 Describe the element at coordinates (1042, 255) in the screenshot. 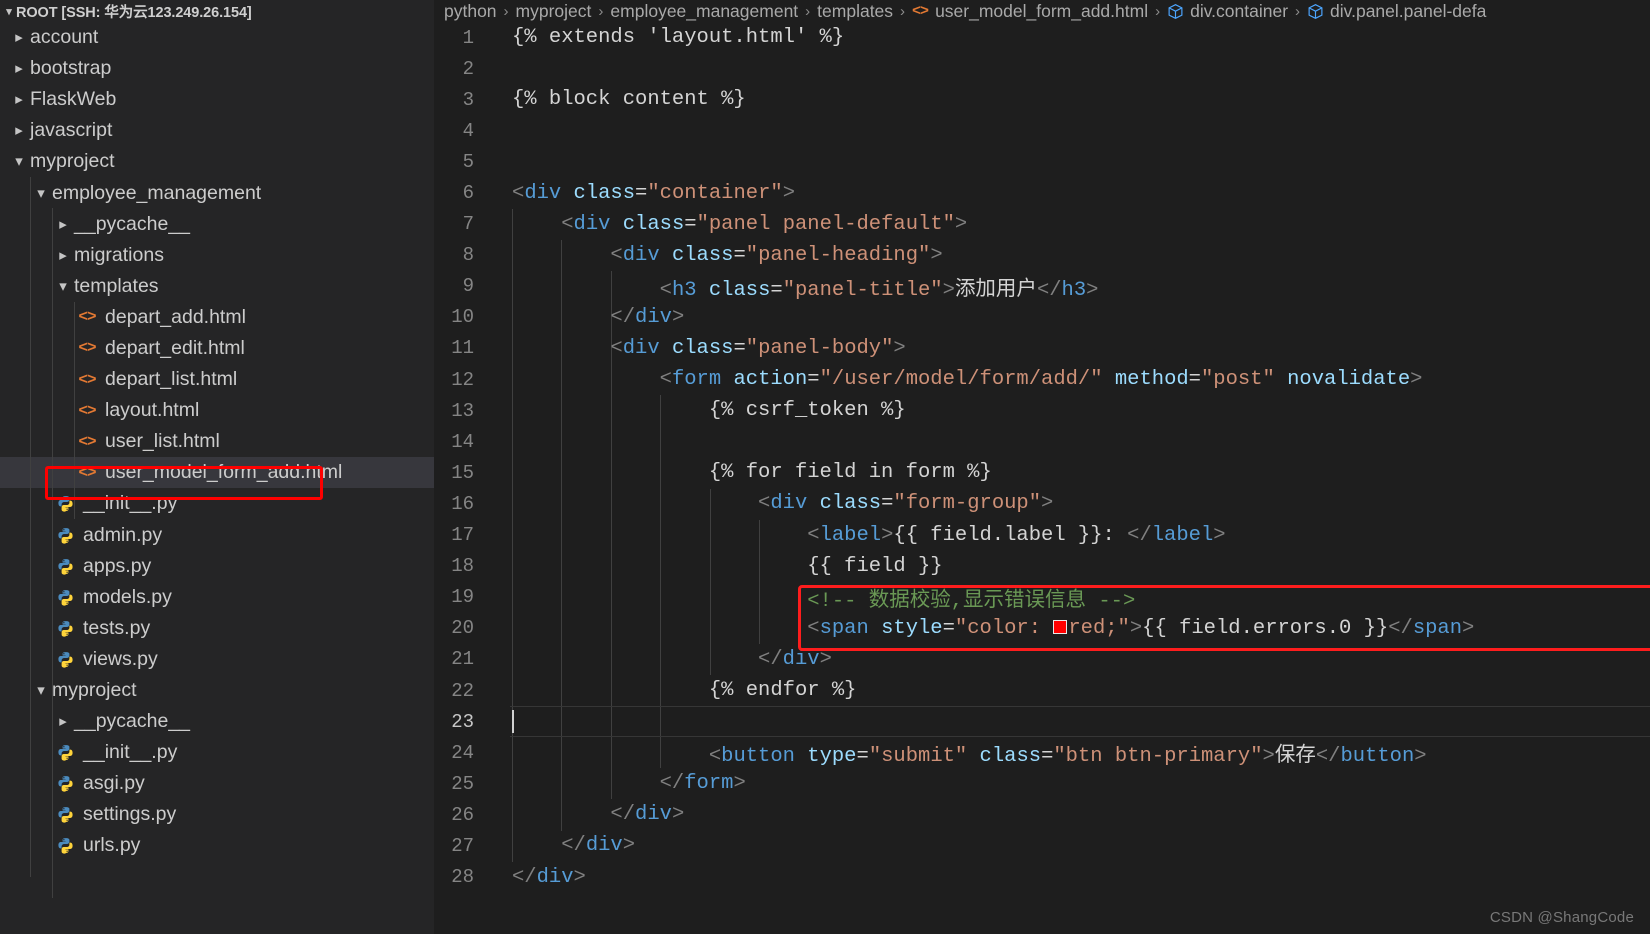

I see `code-line: 8 <div class="panel-heading">` at that location.